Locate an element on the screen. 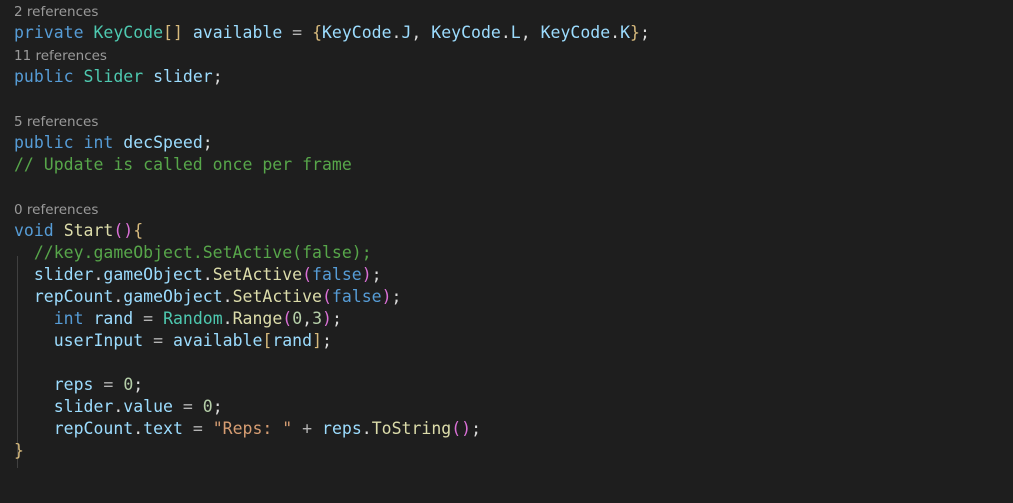 This screenshot has width=1013, height=503. code-line-comment: // Update is called once per frame is located at coordinates (506, 165).